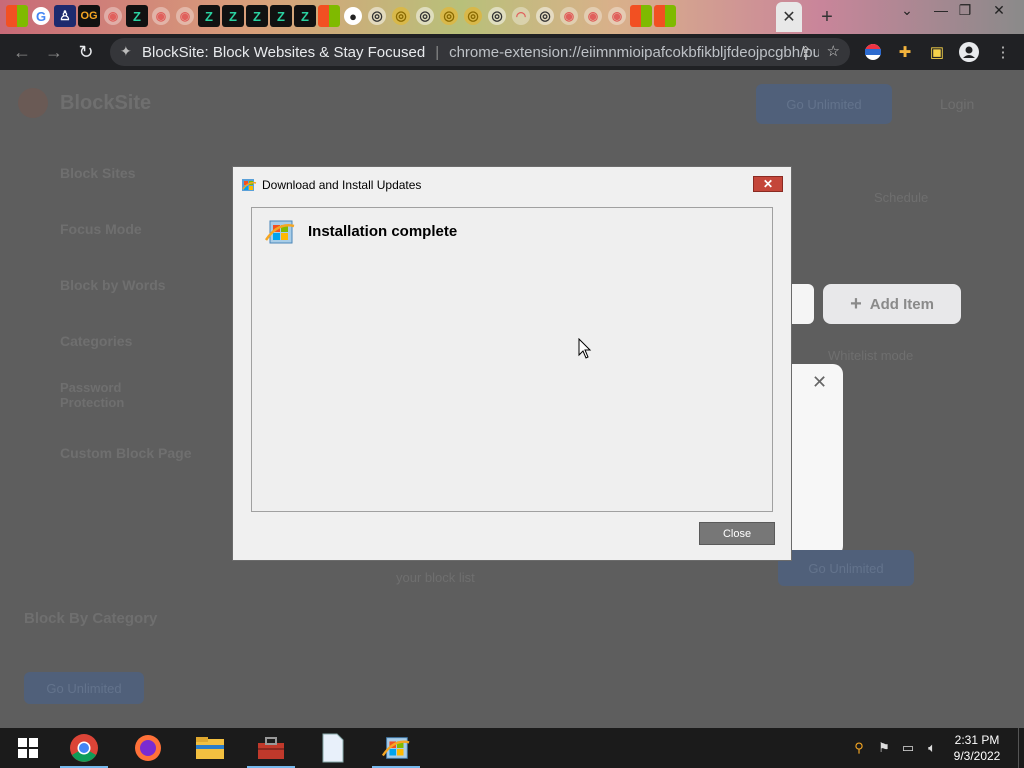 This screenshot has height=768, width=1024. What do you see at coordinates (521, 16) in the screenshot?
I see `tab-favicon-rainbow: ◠` at bounding box center [521, 16].